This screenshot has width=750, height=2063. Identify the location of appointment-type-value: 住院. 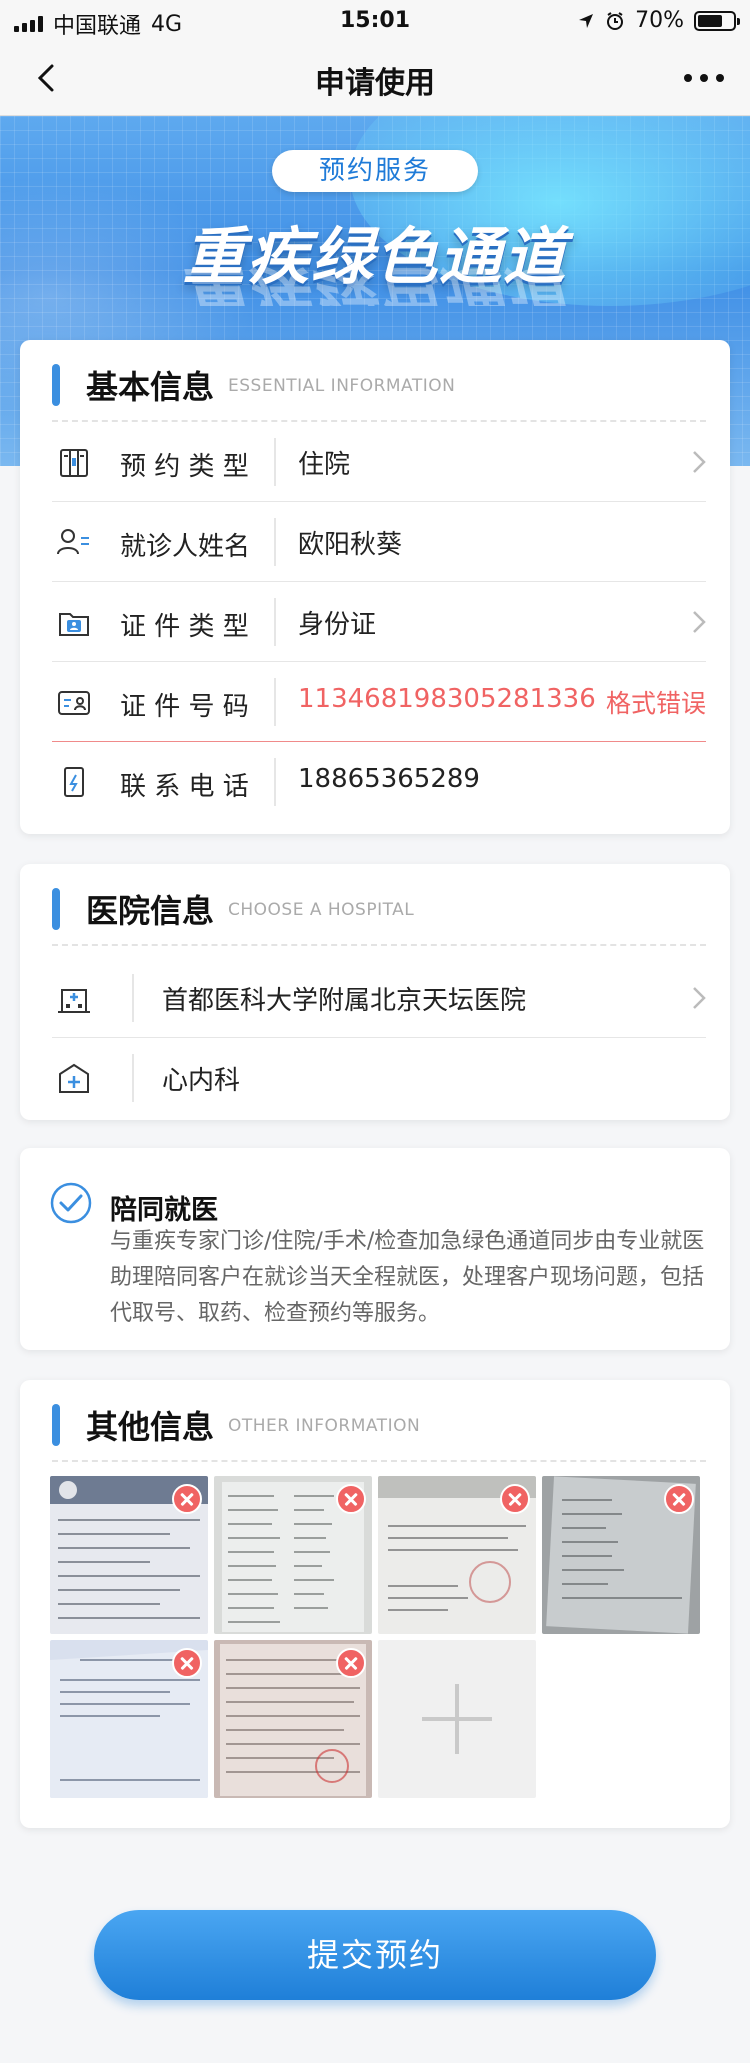
(324, 465).